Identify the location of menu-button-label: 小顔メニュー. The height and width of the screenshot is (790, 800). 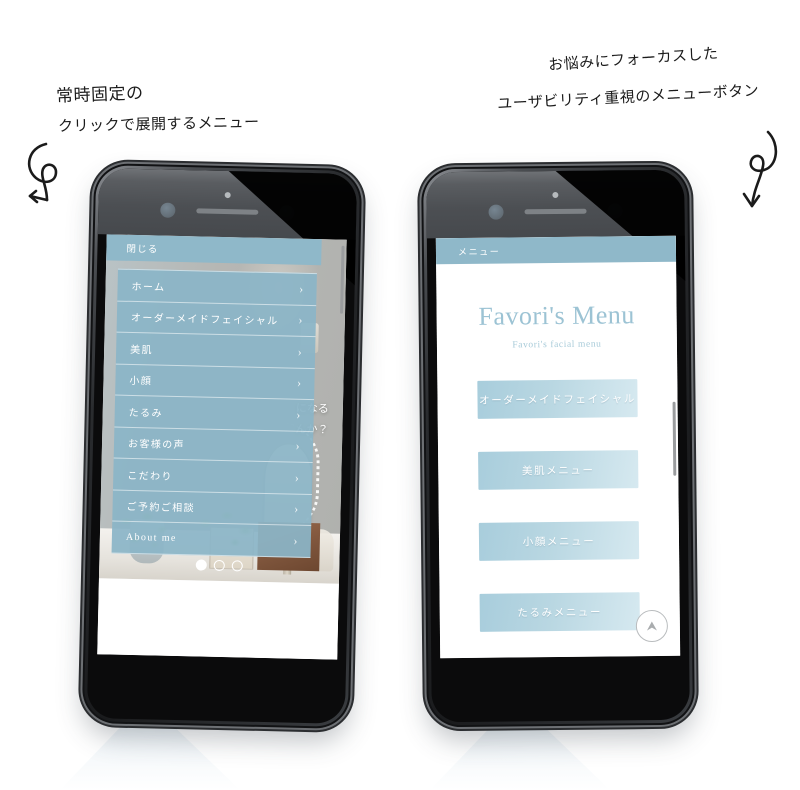
(559, 542).